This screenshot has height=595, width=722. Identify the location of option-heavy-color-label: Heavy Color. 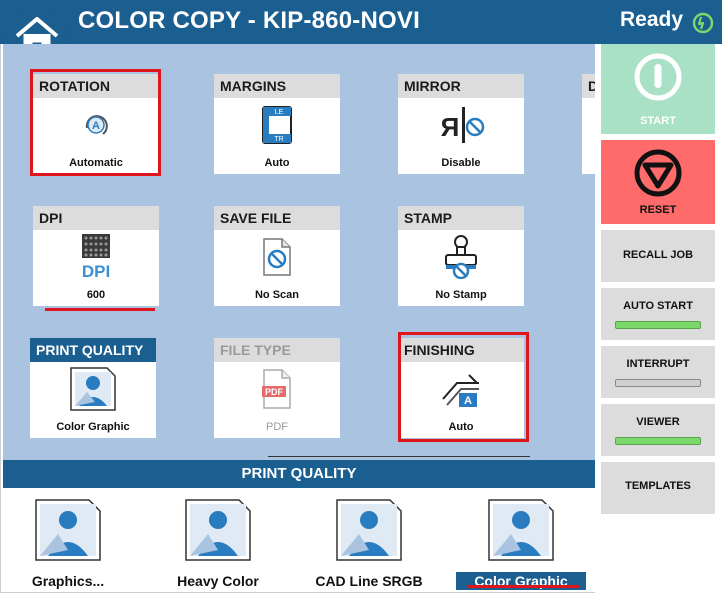
(218, 581).